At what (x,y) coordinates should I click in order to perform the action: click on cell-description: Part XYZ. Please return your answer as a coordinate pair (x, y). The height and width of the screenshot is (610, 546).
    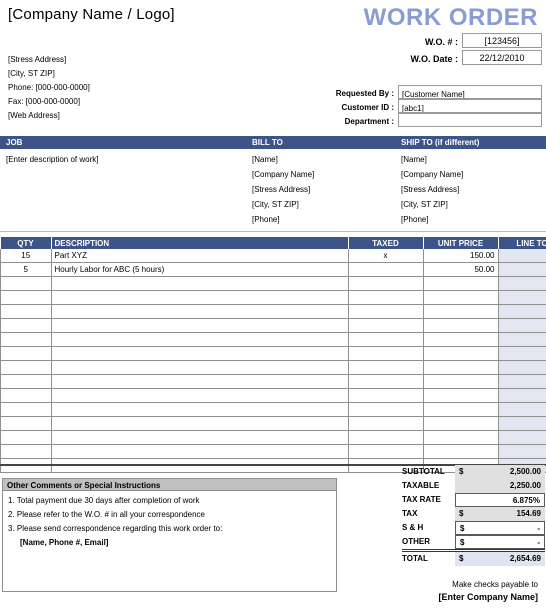
    Looking at the image, I should click on (199, 256).